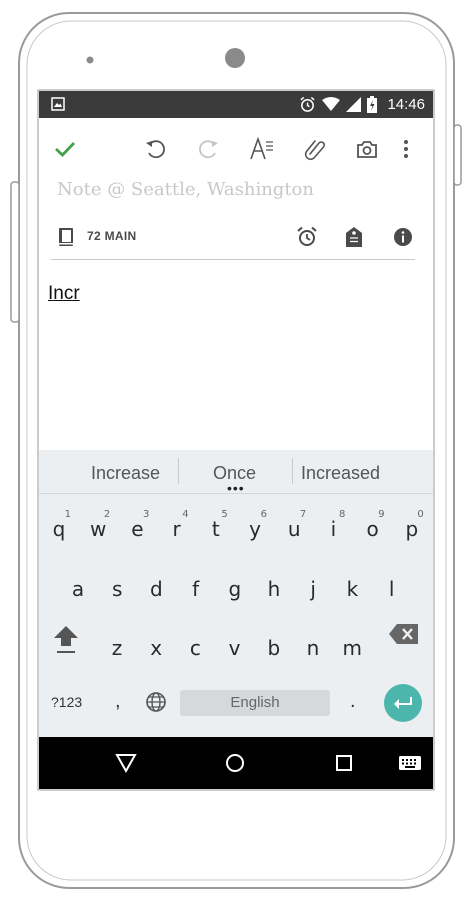  I want to click on key-i: i8, so click(333, 525).